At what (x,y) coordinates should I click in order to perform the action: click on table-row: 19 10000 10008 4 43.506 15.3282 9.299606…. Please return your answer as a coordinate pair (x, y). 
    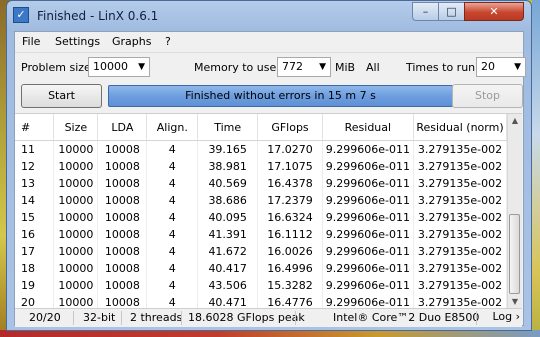
    Looking at the image, I should click on (261, 285).